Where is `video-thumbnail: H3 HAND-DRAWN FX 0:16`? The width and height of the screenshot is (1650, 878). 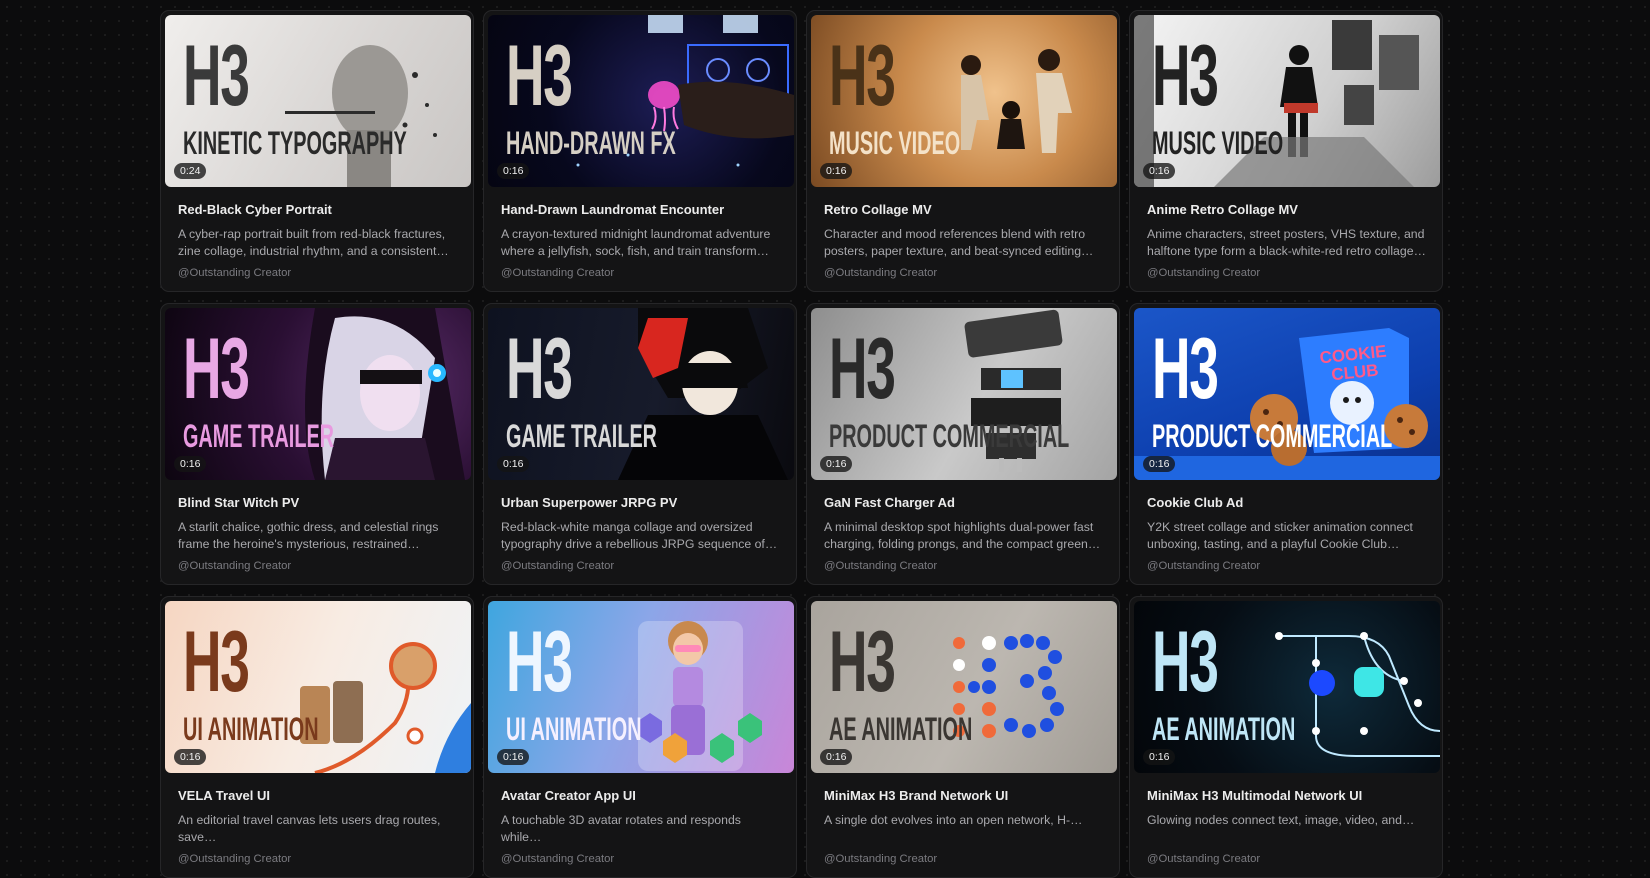 video-thumbnail: H3 HAND-DRAWN FX 0:16 is located at coordinates (641, 101).